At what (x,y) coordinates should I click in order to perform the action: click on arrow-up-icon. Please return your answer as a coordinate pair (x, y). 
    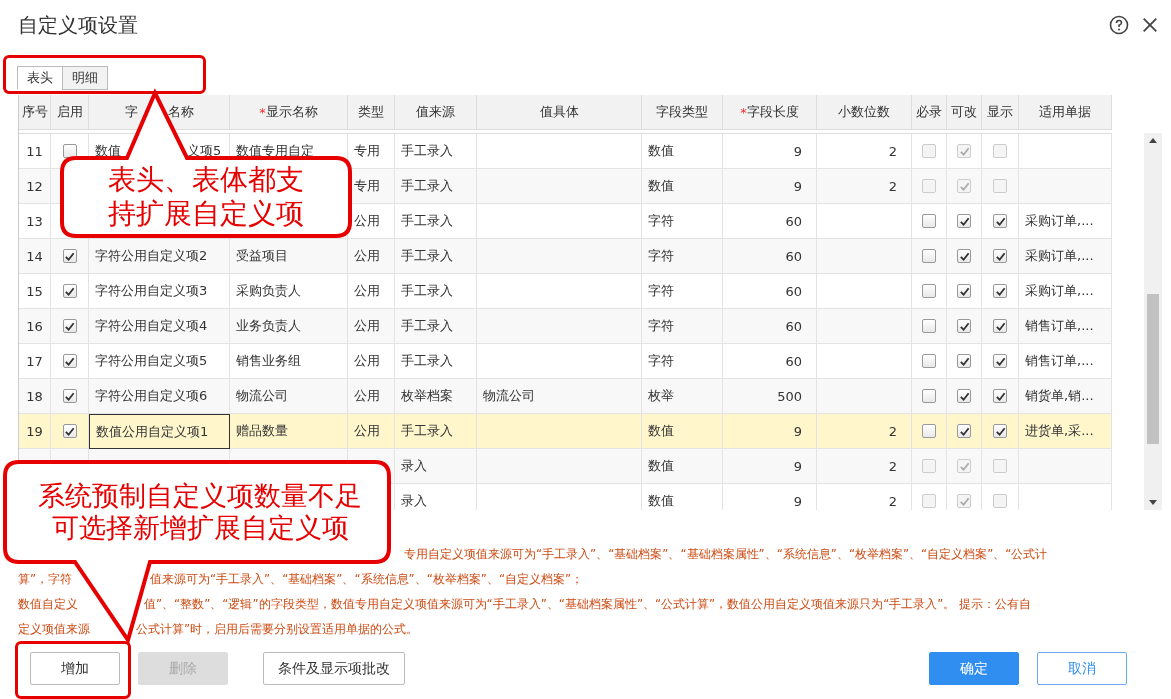
    Looking at the image, I should click on (1153, 140).